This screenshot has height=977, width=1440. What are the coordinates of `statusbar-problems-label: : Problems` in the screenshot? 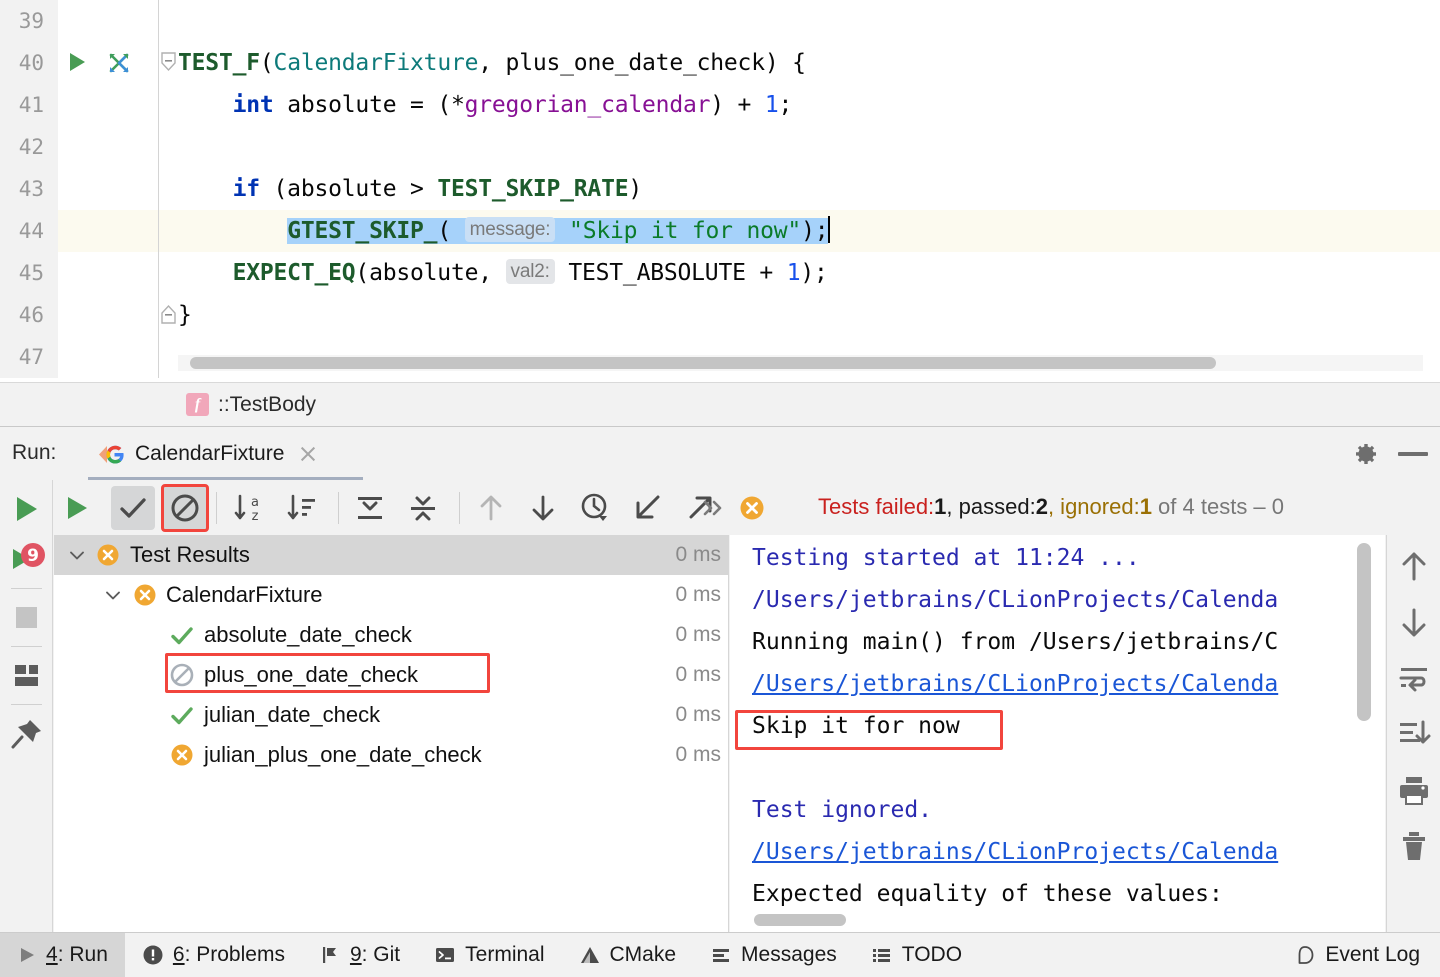 It's located at (234, 954).